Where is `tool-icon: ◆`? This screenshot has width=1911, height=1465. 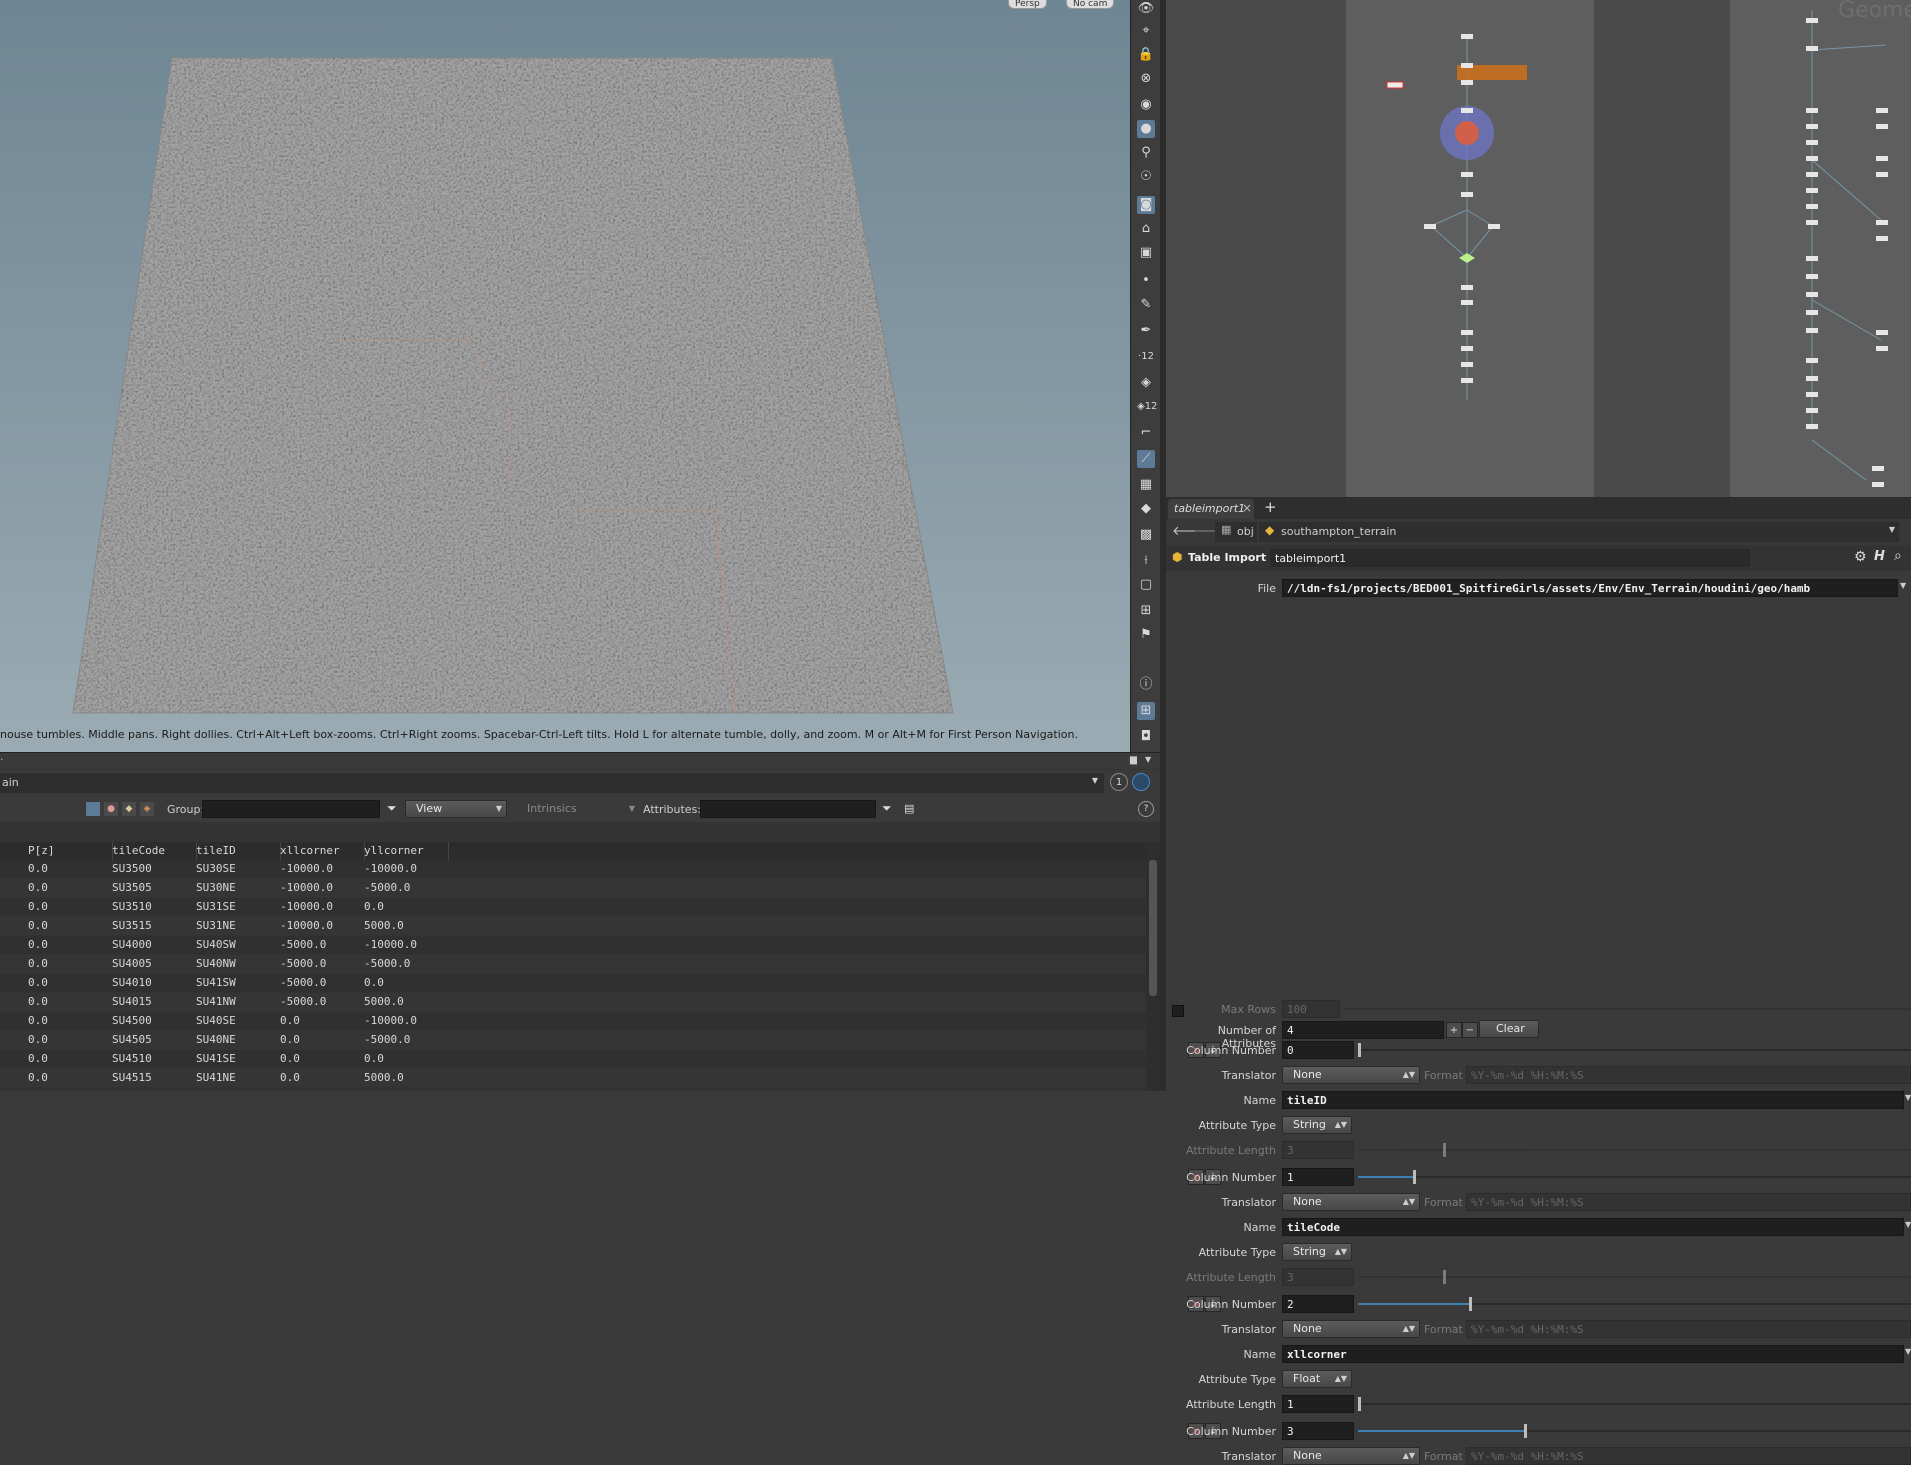
tool-icon: ◆ is located at coordinates (1146, 509).